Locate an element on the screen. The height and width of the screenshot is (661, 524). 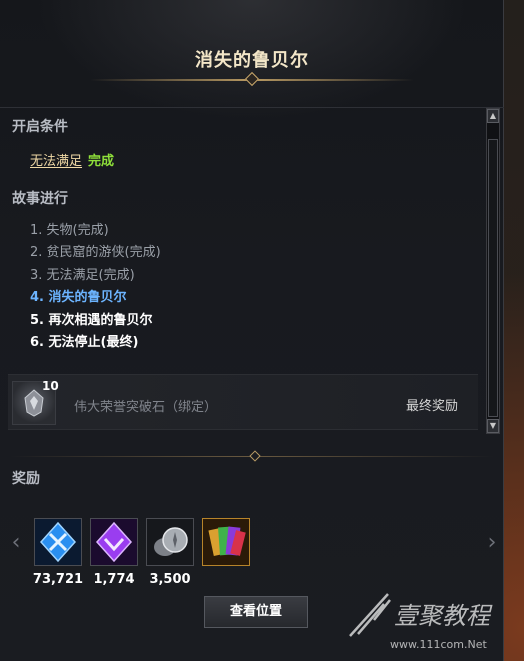
condition-link: 无法满足 is located at coordinates (56, 161).